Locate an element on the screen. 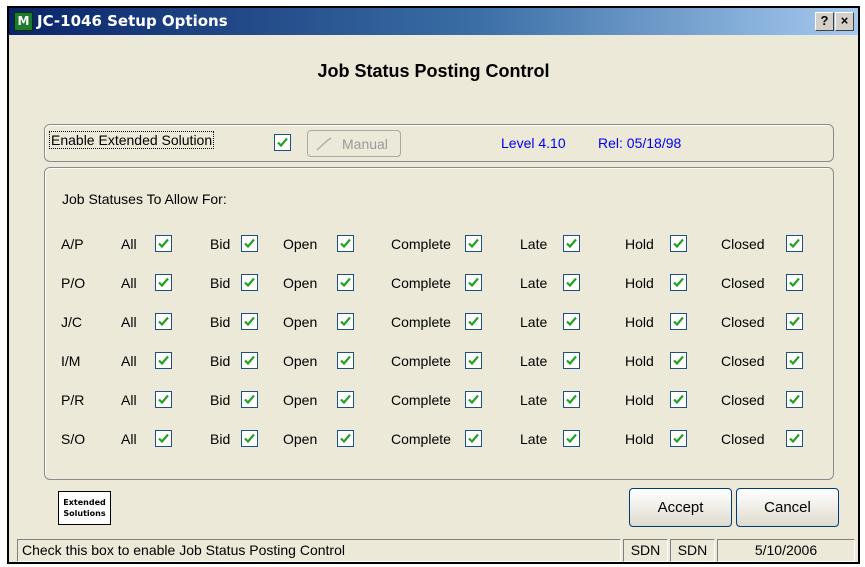 This screenshot has width=865, height=567. help-button: ? is located at coordinates (824, 21).